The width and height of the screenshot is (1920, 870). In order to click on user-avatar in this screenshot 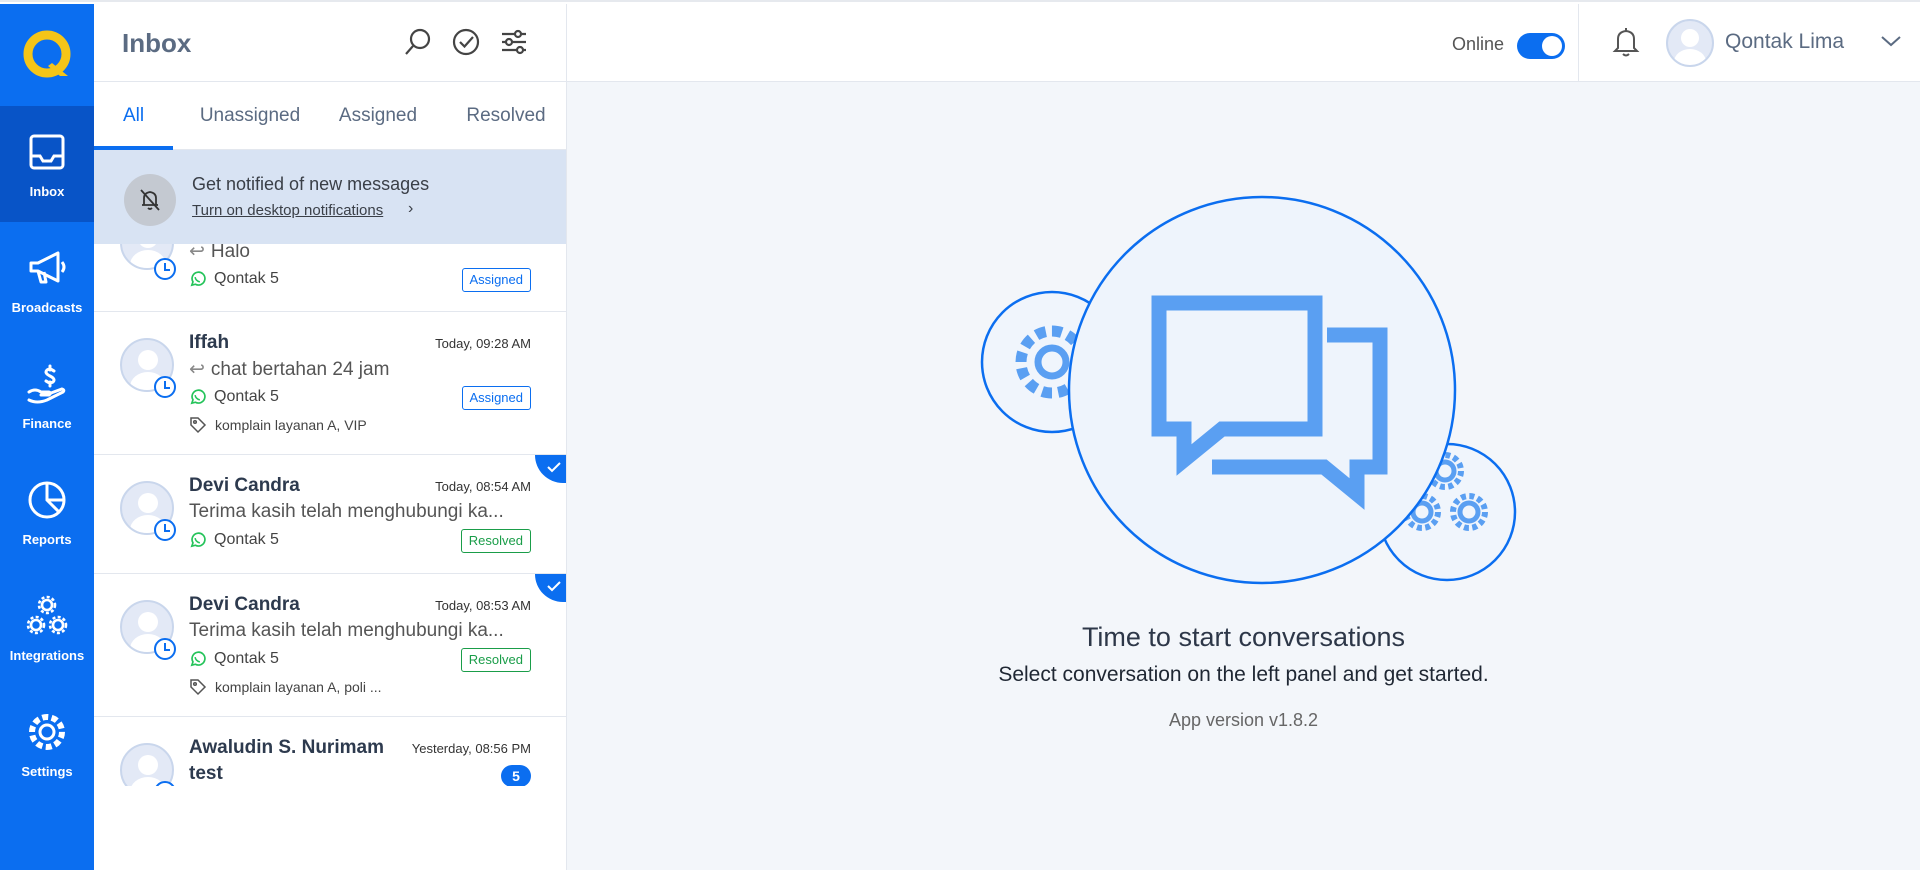, I will do `click(1690, 43)`.